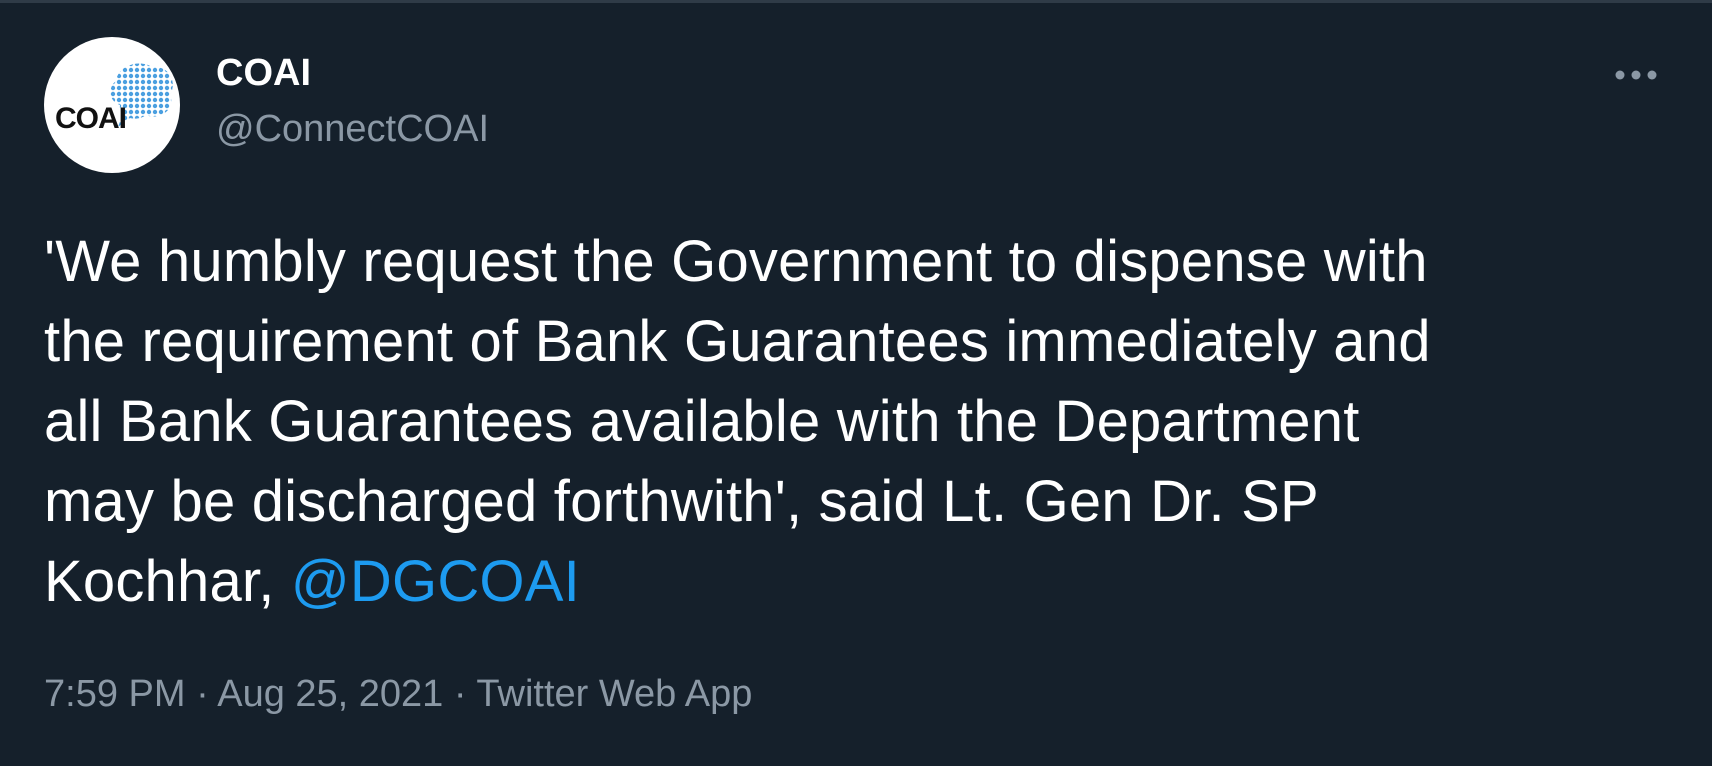 The height and width of the screenshot is (766, 1712). What do you see at coordinates (167, 581) in the screenshot?
I see `tweet-text-segment: Kochhar,` at bounding box center [167, 581].